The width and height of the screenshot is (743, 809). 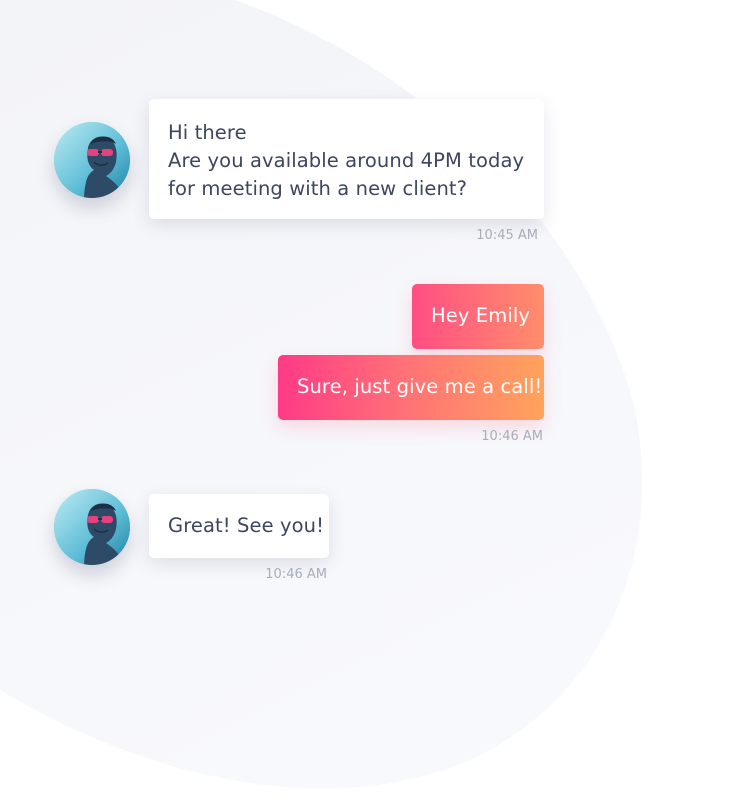 I want to click on message-text-line: Hey Emily, so click(x=480, y=315).